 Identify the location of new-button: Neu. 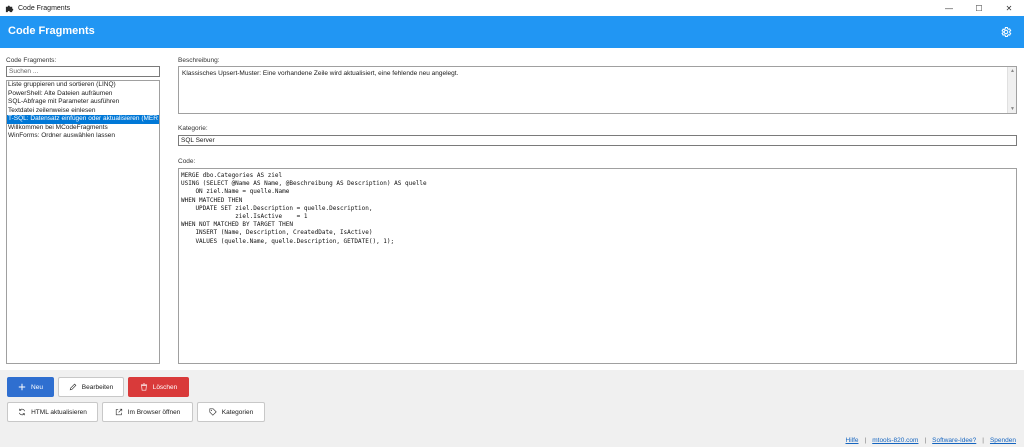
(30, 387).